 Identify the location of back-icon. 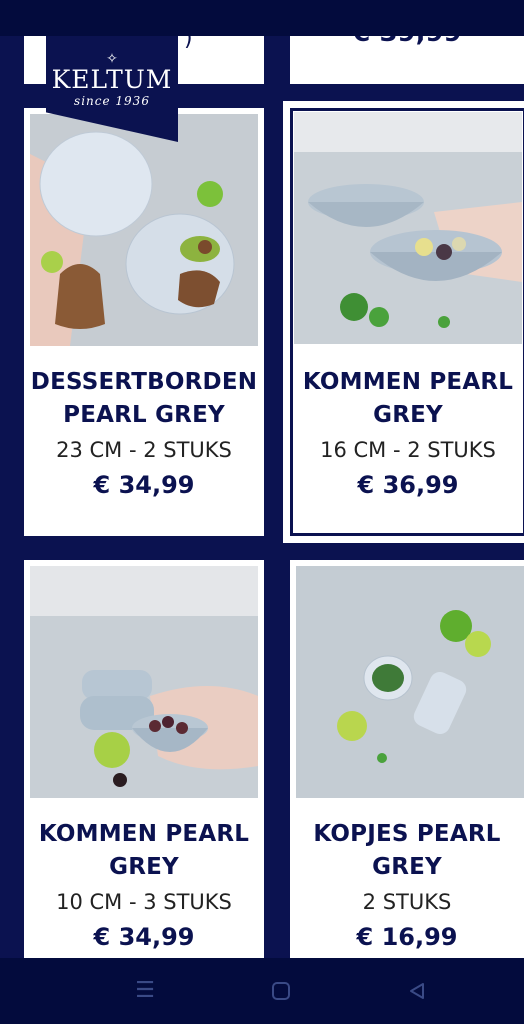
(417, 991).